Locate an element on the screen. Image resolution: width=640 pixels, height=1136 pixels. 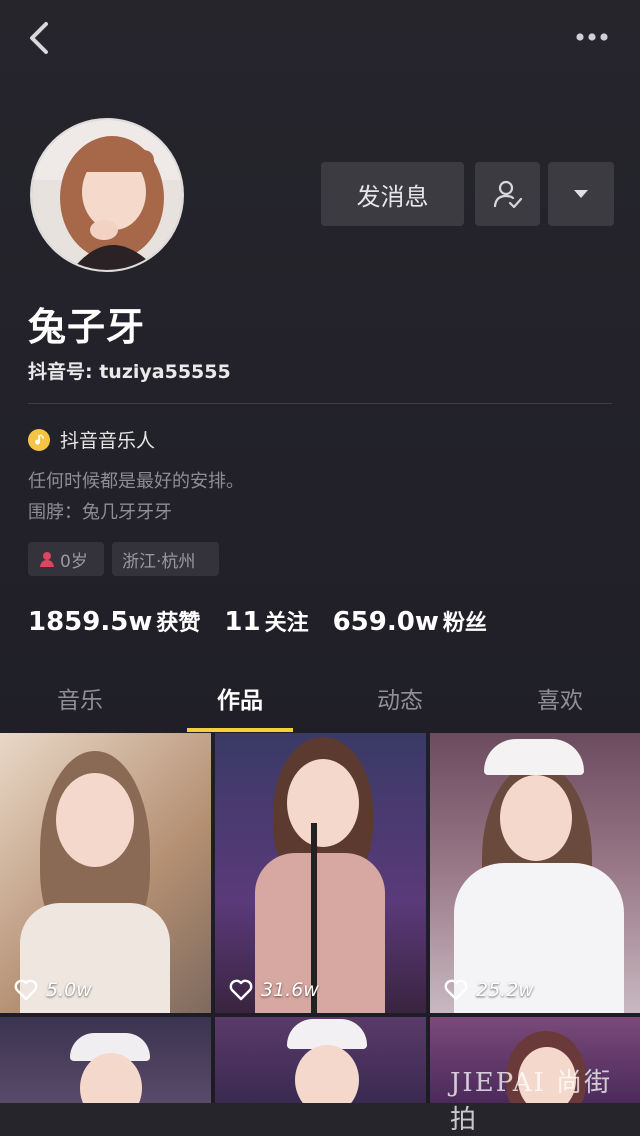
divider is located at coordinates (320, 403).